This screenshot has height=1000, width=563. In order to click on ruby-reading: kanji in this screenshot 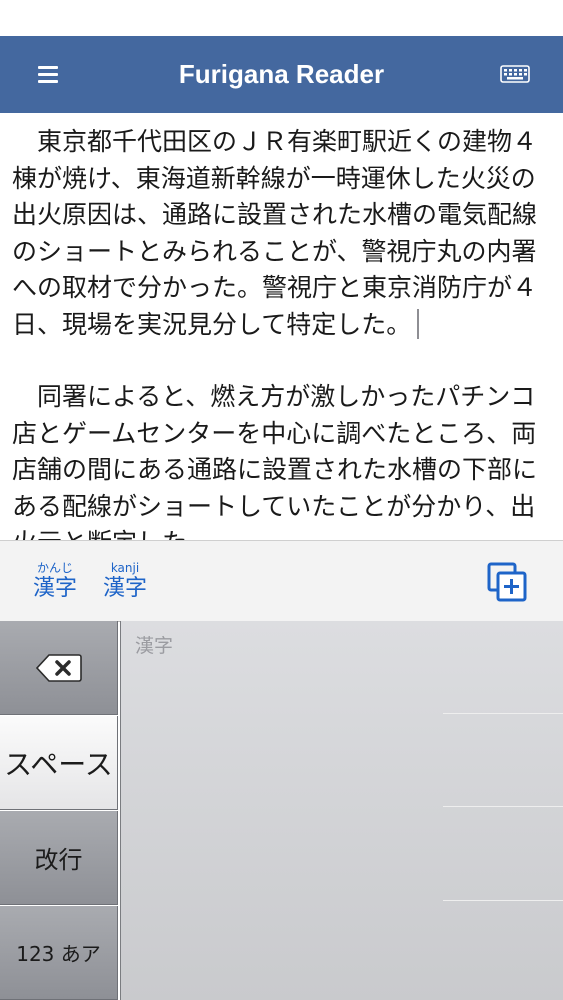, I will do `click(125, 568)`.